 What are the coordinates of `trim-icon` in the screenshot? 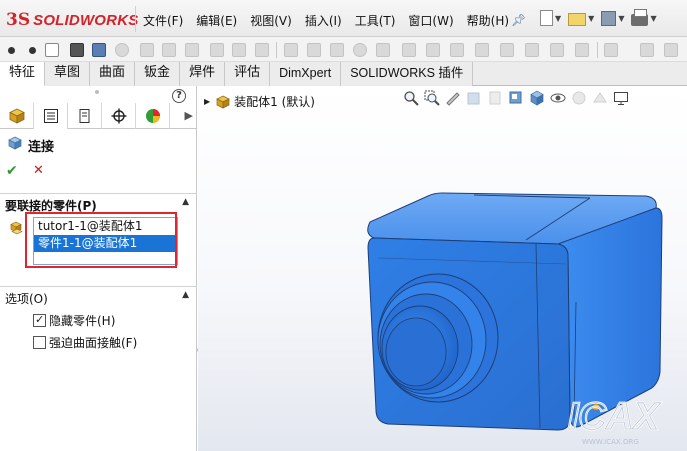 It's located at (77, 50).